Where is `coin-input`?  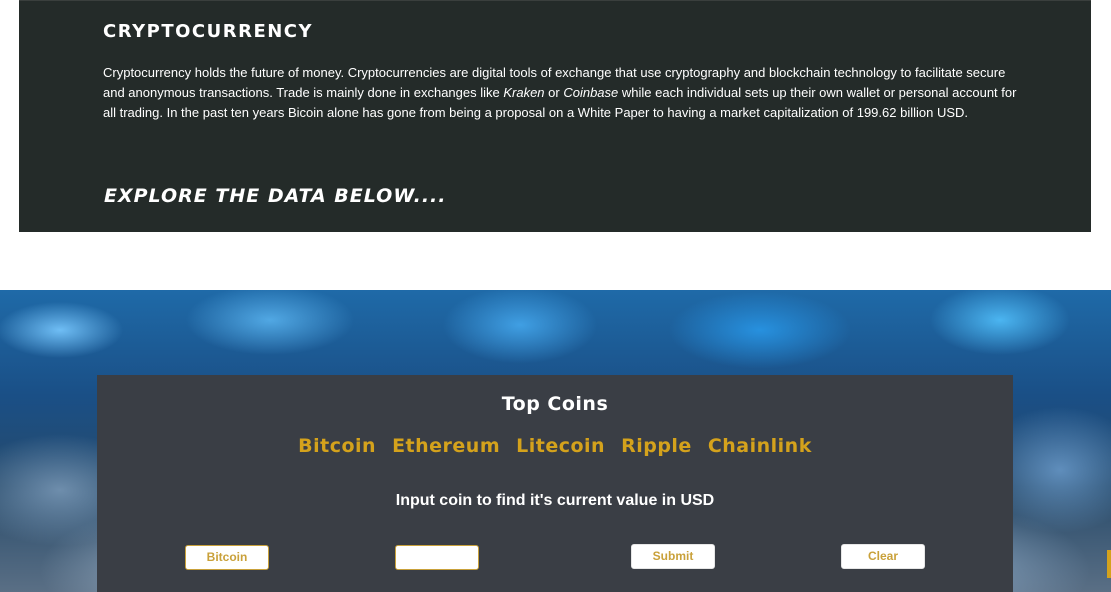
coin-input is located at coordinates (437, 557).